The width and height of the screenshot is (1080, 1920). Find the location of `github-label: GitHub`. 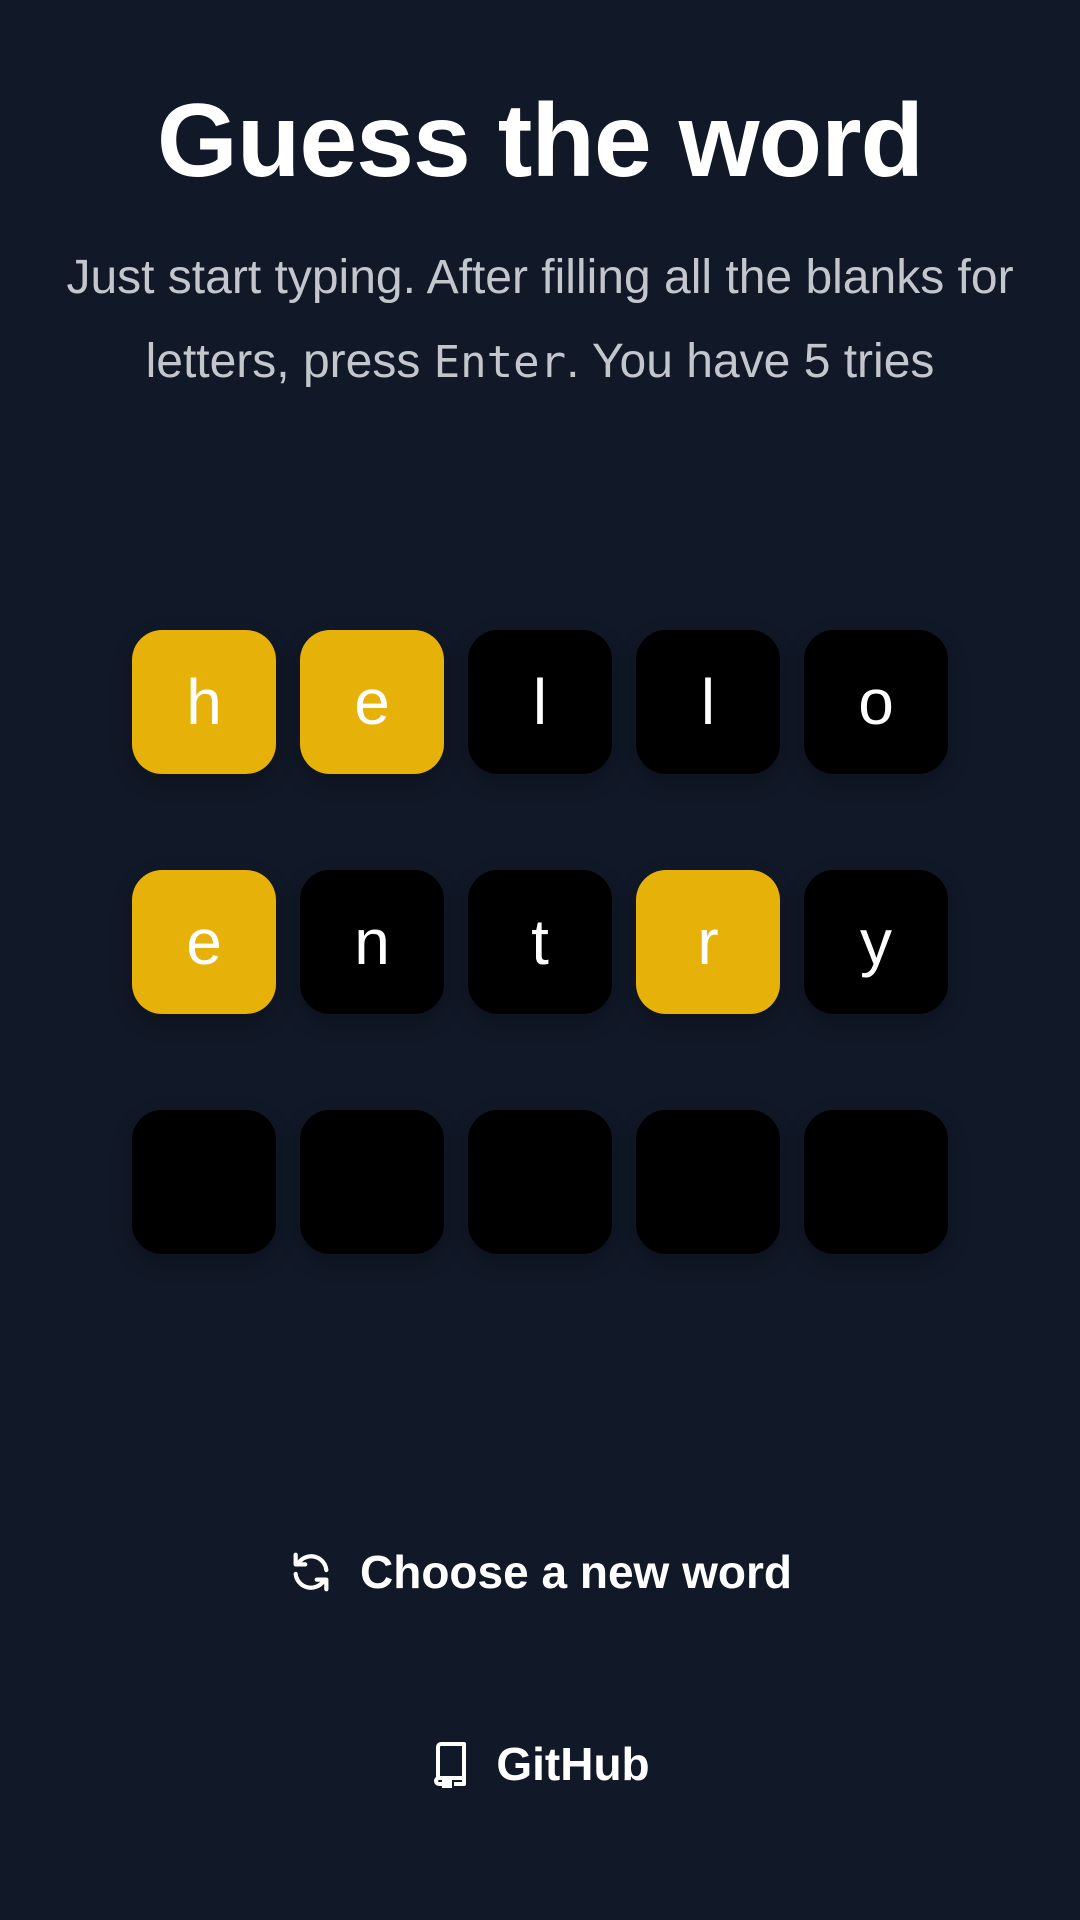

github-label: GitHub is located at coordinates (573, 1764).